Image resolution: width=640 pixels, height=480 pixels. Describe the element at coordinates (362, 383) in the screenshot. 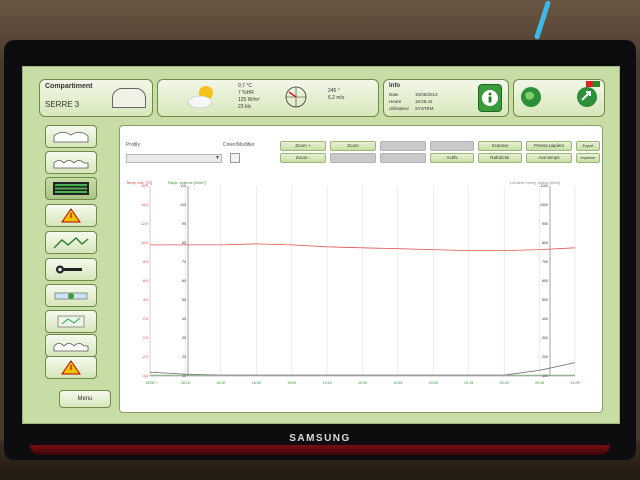

I see `x-tick-label: 19:30` at that location.